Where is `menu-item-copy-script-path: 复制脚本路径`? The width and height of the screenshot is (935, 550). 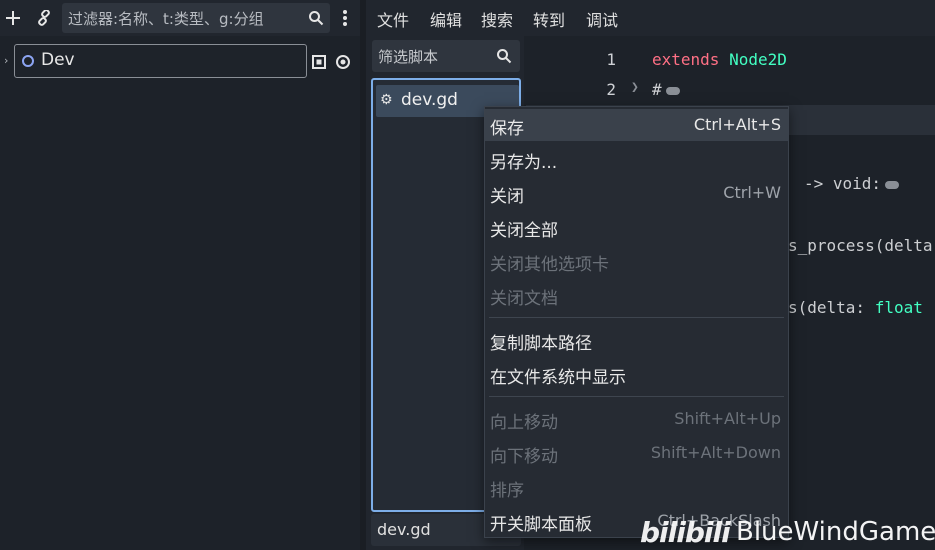
menu-item-copy-script-path: 复制脚本路径 is located at coordinates (636, 340).